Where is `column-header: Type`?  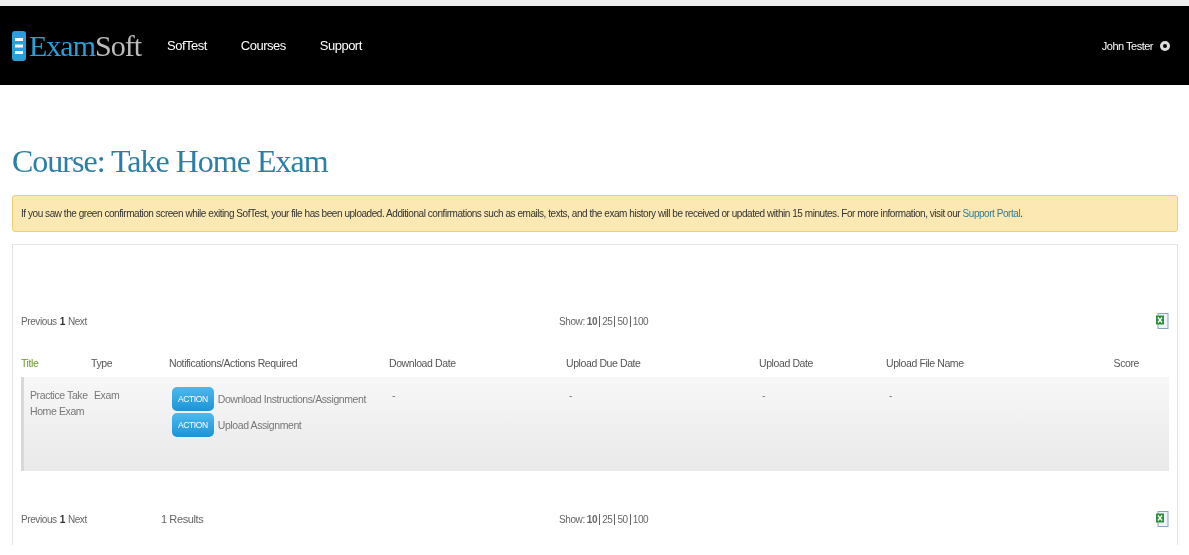 column-header: Type is located at coordinates (130, 363).